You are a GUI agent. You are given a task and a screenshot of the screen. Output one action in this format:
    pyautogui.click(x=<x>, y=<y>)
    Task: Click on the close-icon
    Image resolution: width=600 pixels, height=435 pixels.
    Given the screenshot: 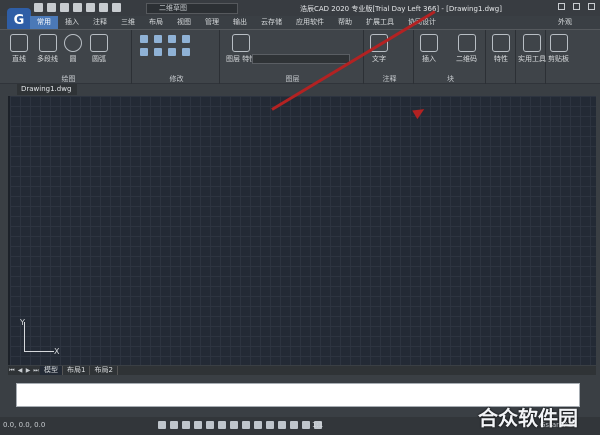 What is the action you would take?
    pyautogui.click(x=591, y=6)
    